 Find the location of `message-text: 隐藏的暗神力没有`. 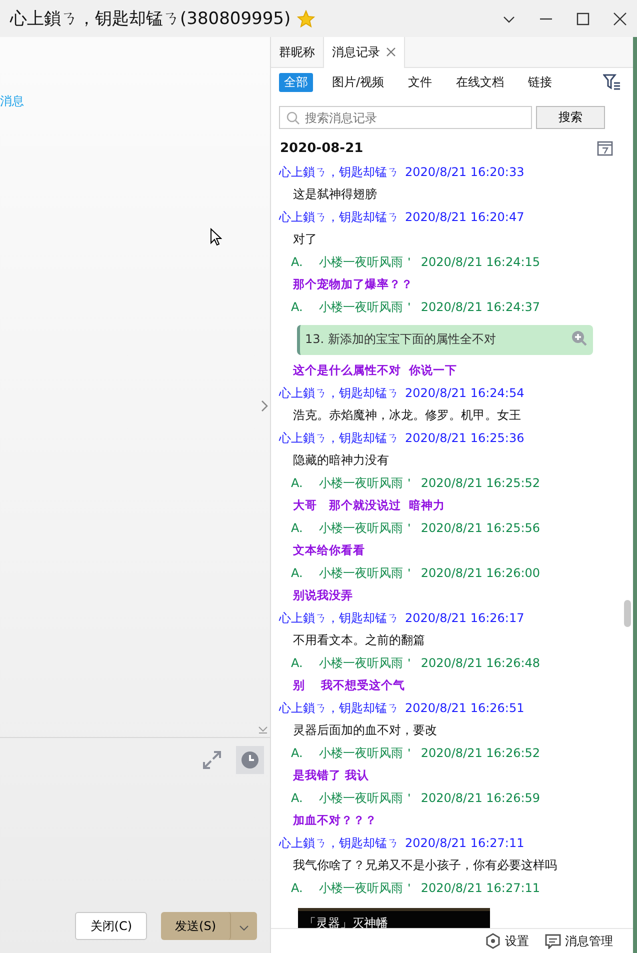

message-text: 隐藏的暗神力没有 is located at coordinates (341, 461).